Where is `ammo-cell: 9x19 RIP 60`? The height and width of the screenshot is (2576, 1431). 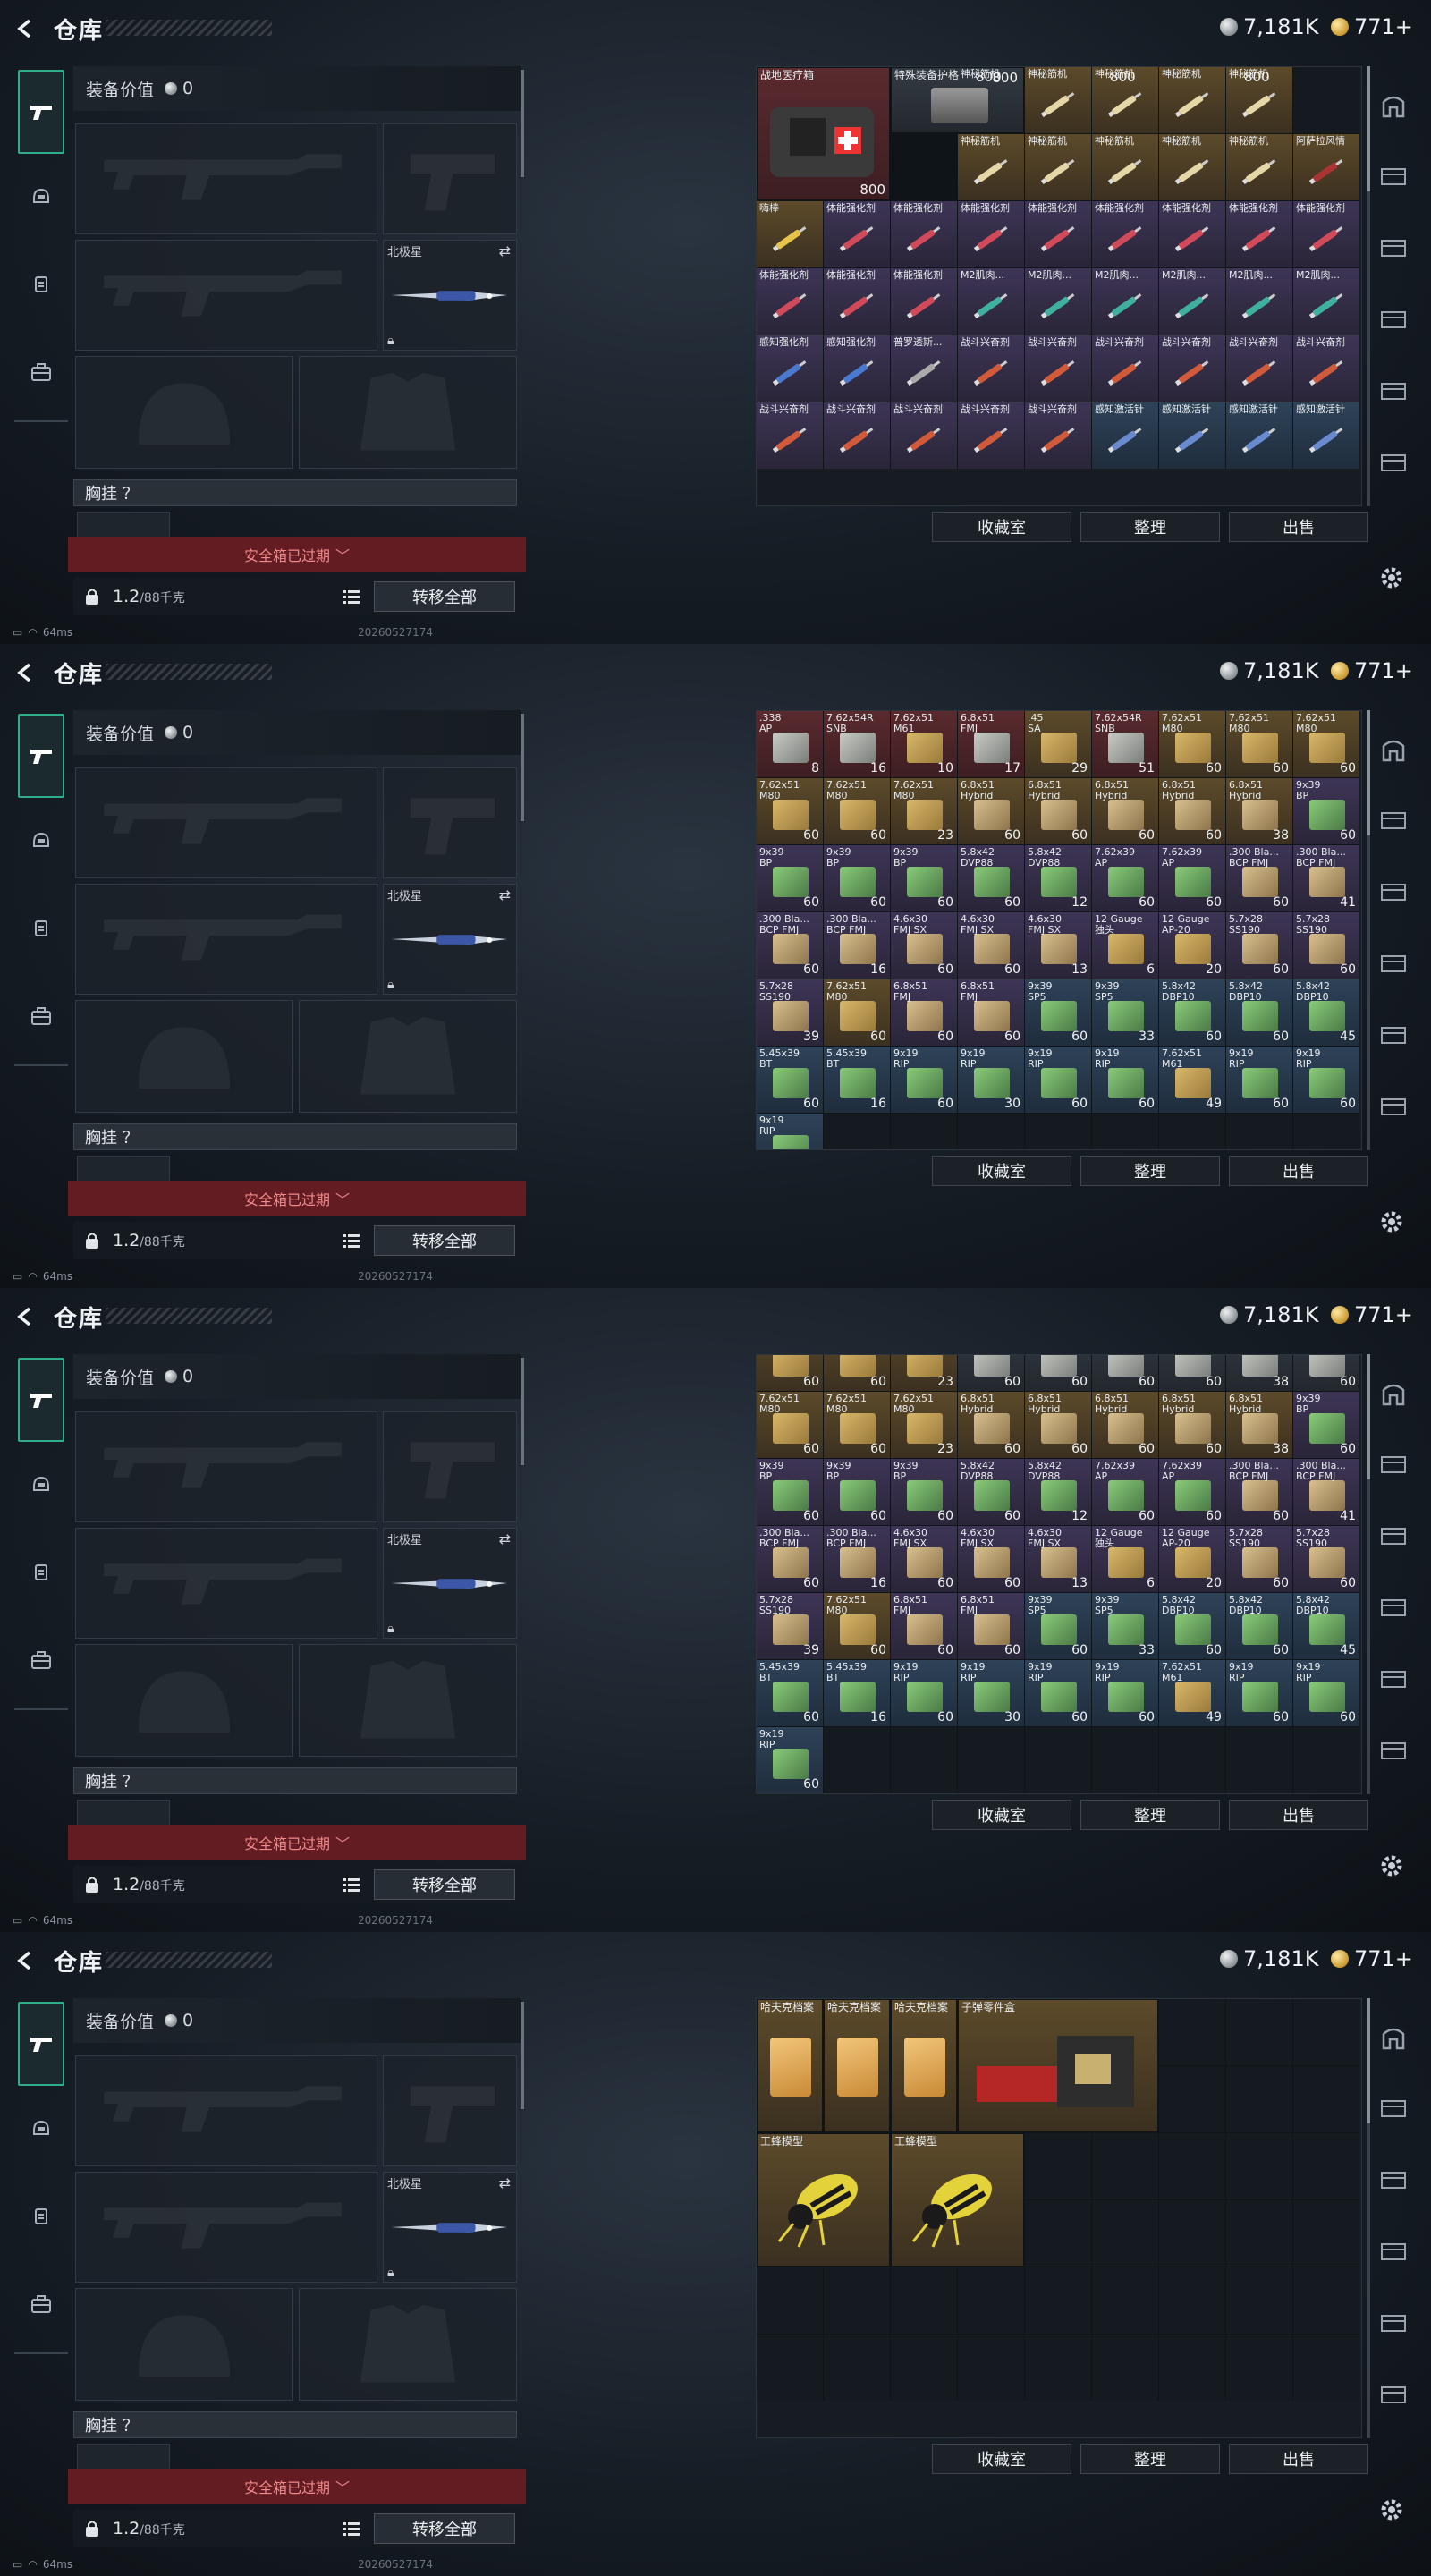 ammo-cell: 9x19 RIP 60 is located at coordinates (1058, 1693).